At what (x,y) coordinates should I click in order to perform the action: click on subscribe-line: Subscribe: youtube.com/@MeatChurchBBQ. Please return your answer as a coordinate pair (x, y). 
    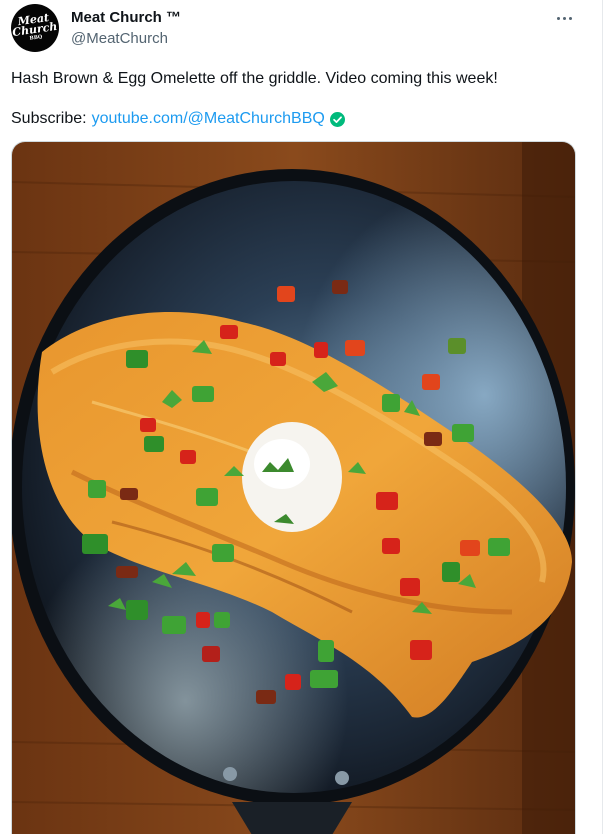
    Looking at the image, I should click on (178, 119).